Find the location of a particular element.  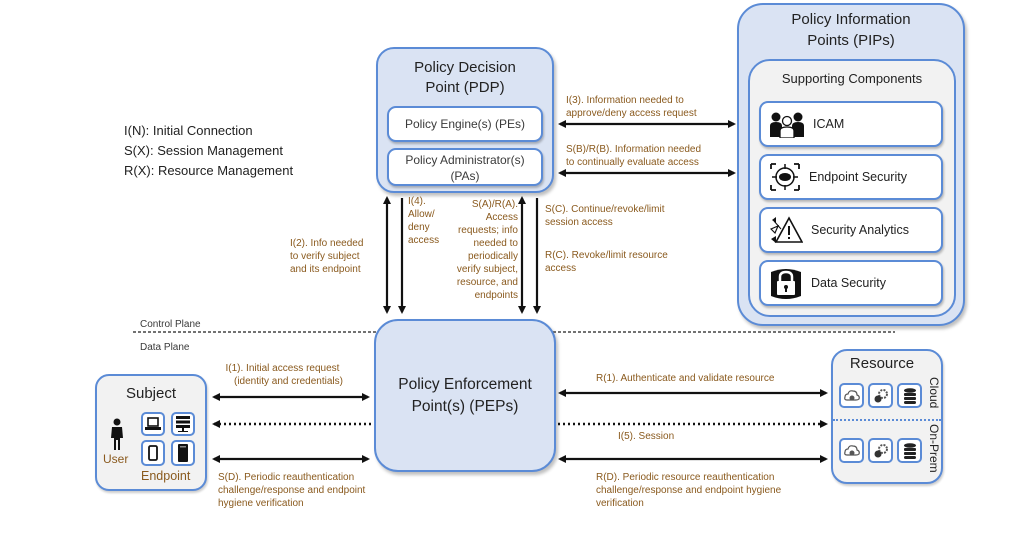

flow-label-line: resource, and is located at coordinates (487, 282).